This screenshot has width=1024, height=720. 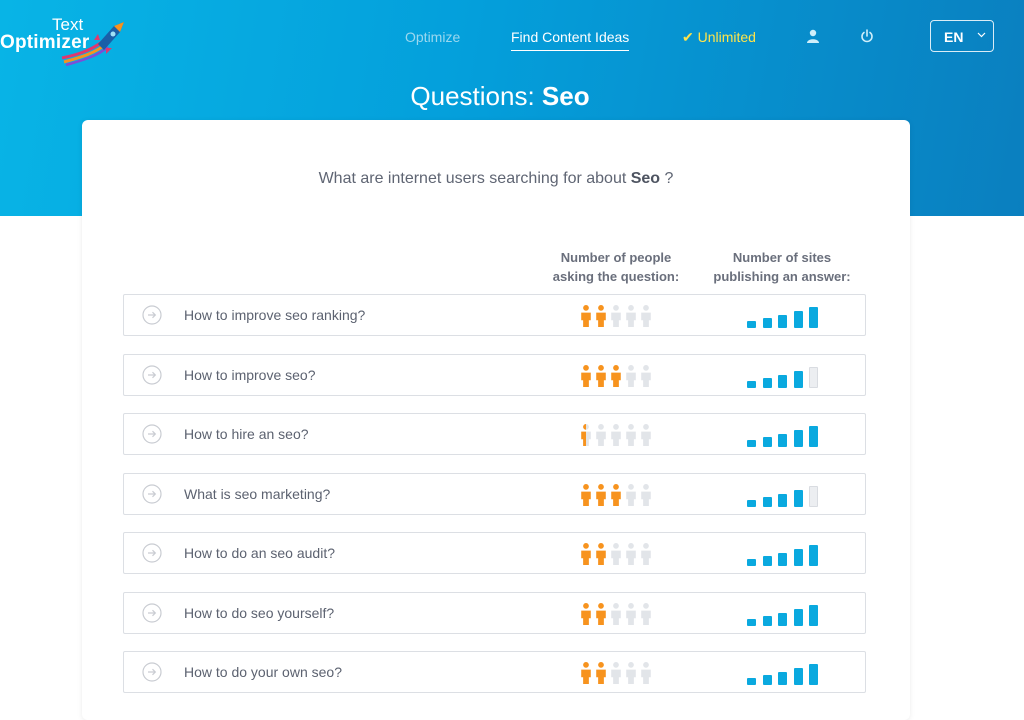 What do you see at coordinates (494, 553) in the screenshot?
I see `question-row: How to do an seo audit?` at bounding box center [494, 553].